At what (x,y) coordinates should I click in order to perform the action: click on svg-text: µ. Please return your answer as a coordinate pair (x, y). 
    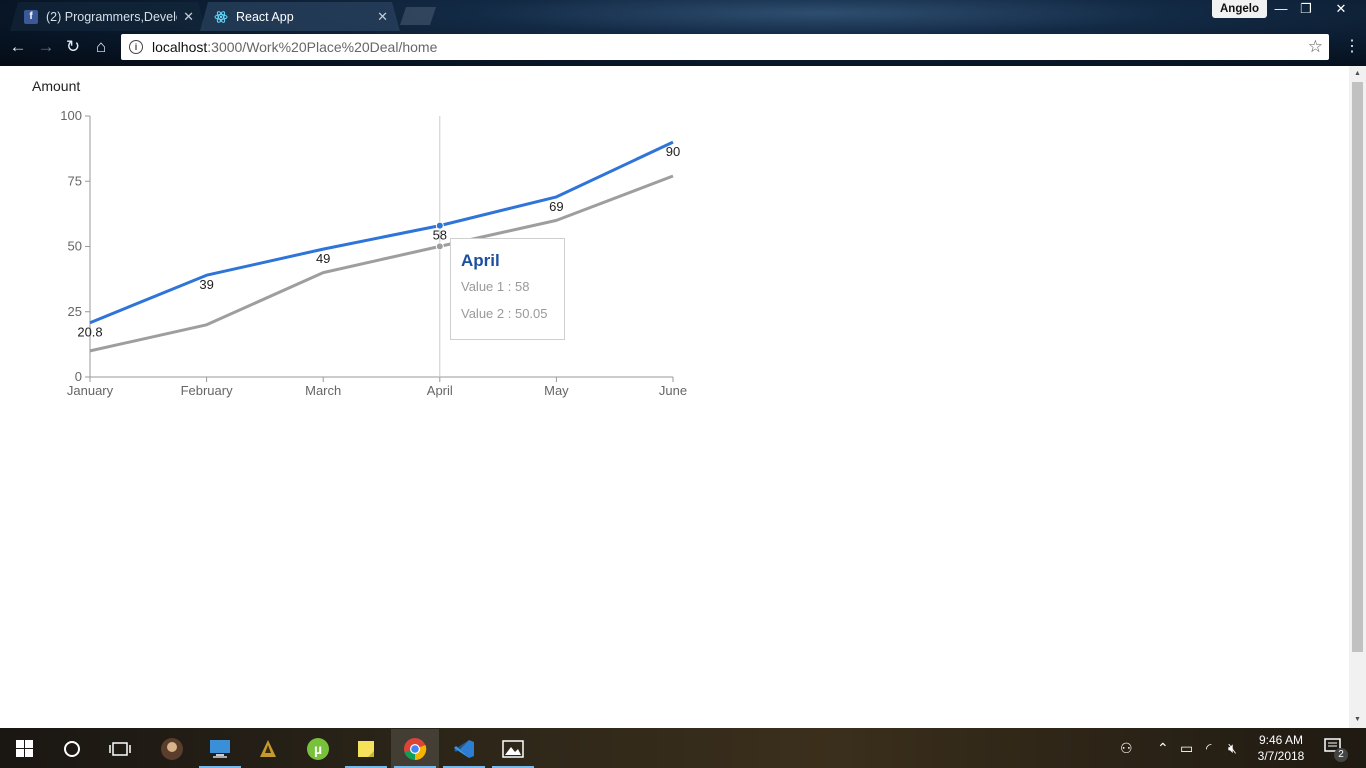
    Looking at the image, I should click on (318, 749).